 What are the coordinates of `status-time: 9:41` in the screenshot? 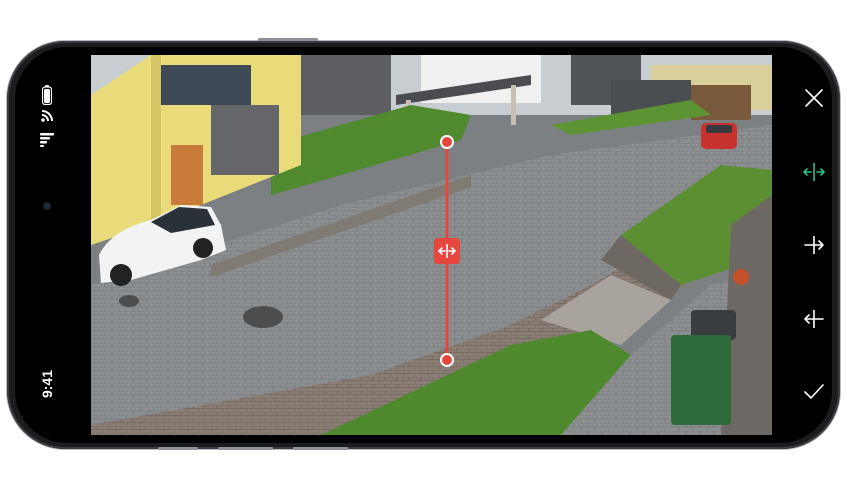 It's located at (47, 384).